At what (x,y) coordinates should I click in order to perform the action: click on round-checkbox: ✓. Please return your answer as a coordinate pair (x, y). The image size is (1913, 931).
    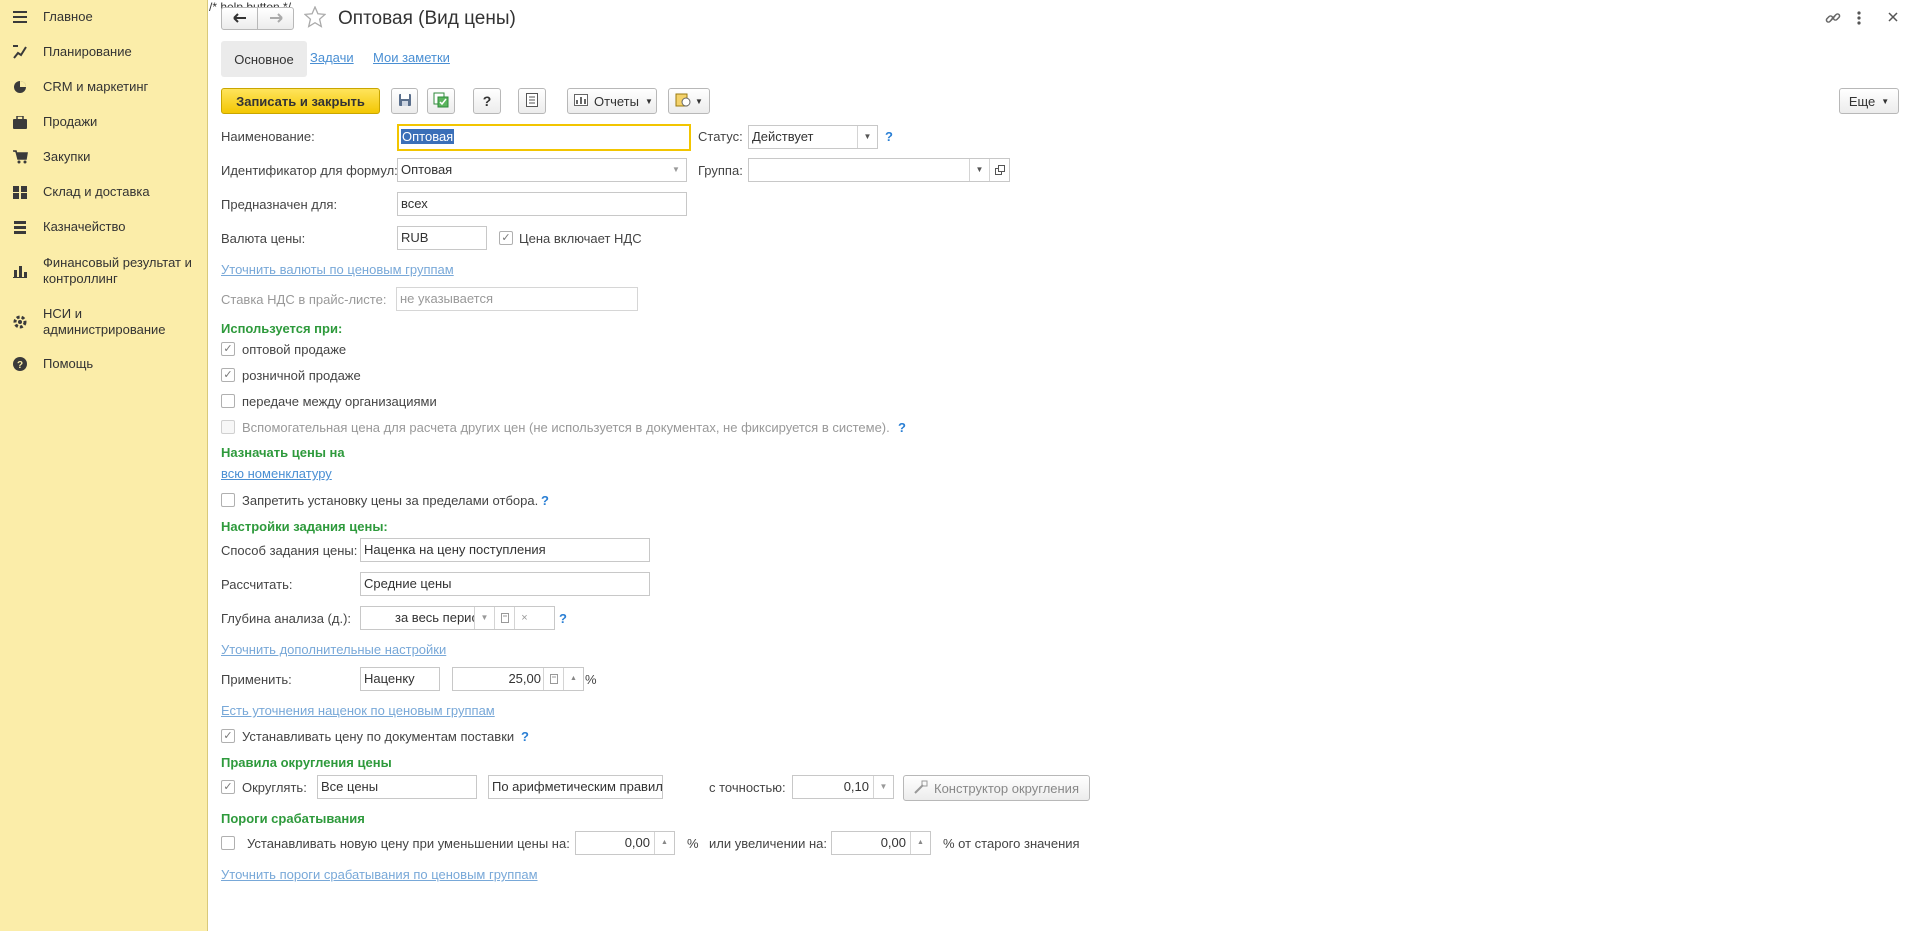
    Looking at the image, I should click on (228, 787).